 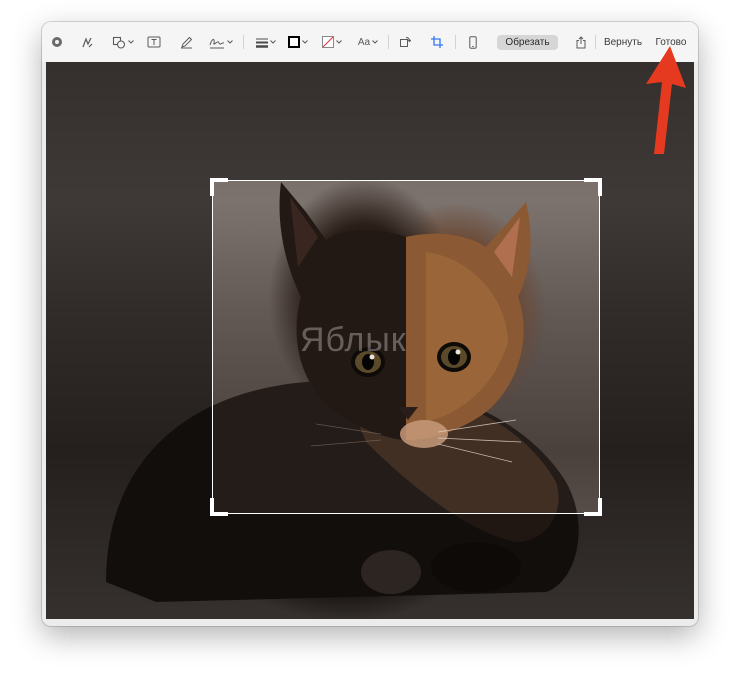 I want to click on draw-icon, so click(x=186, y=42).